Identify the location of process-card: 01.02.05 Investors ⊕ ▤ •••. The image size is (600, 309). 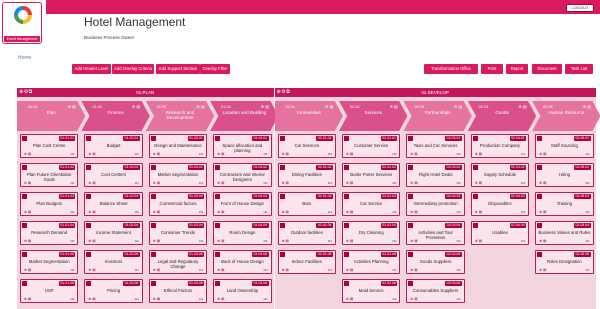
(113, 262).